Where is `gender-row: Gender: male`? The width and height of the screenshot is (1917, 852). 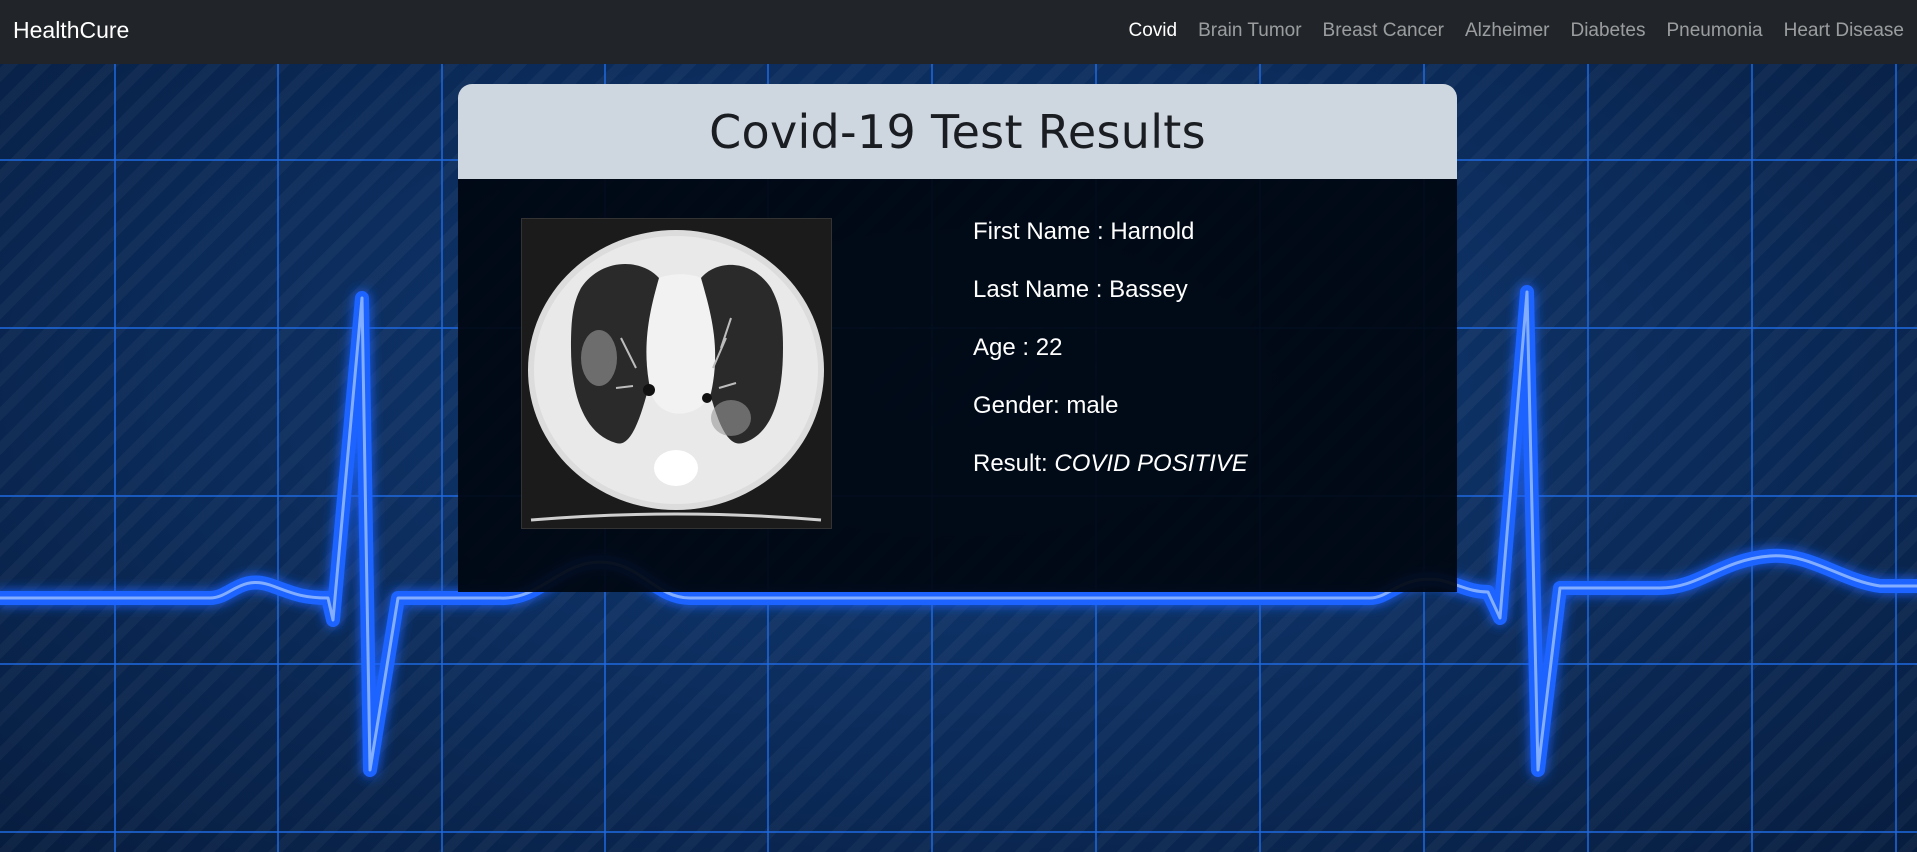 gender-row: Gender: male is located at coordinates (1110, 420).